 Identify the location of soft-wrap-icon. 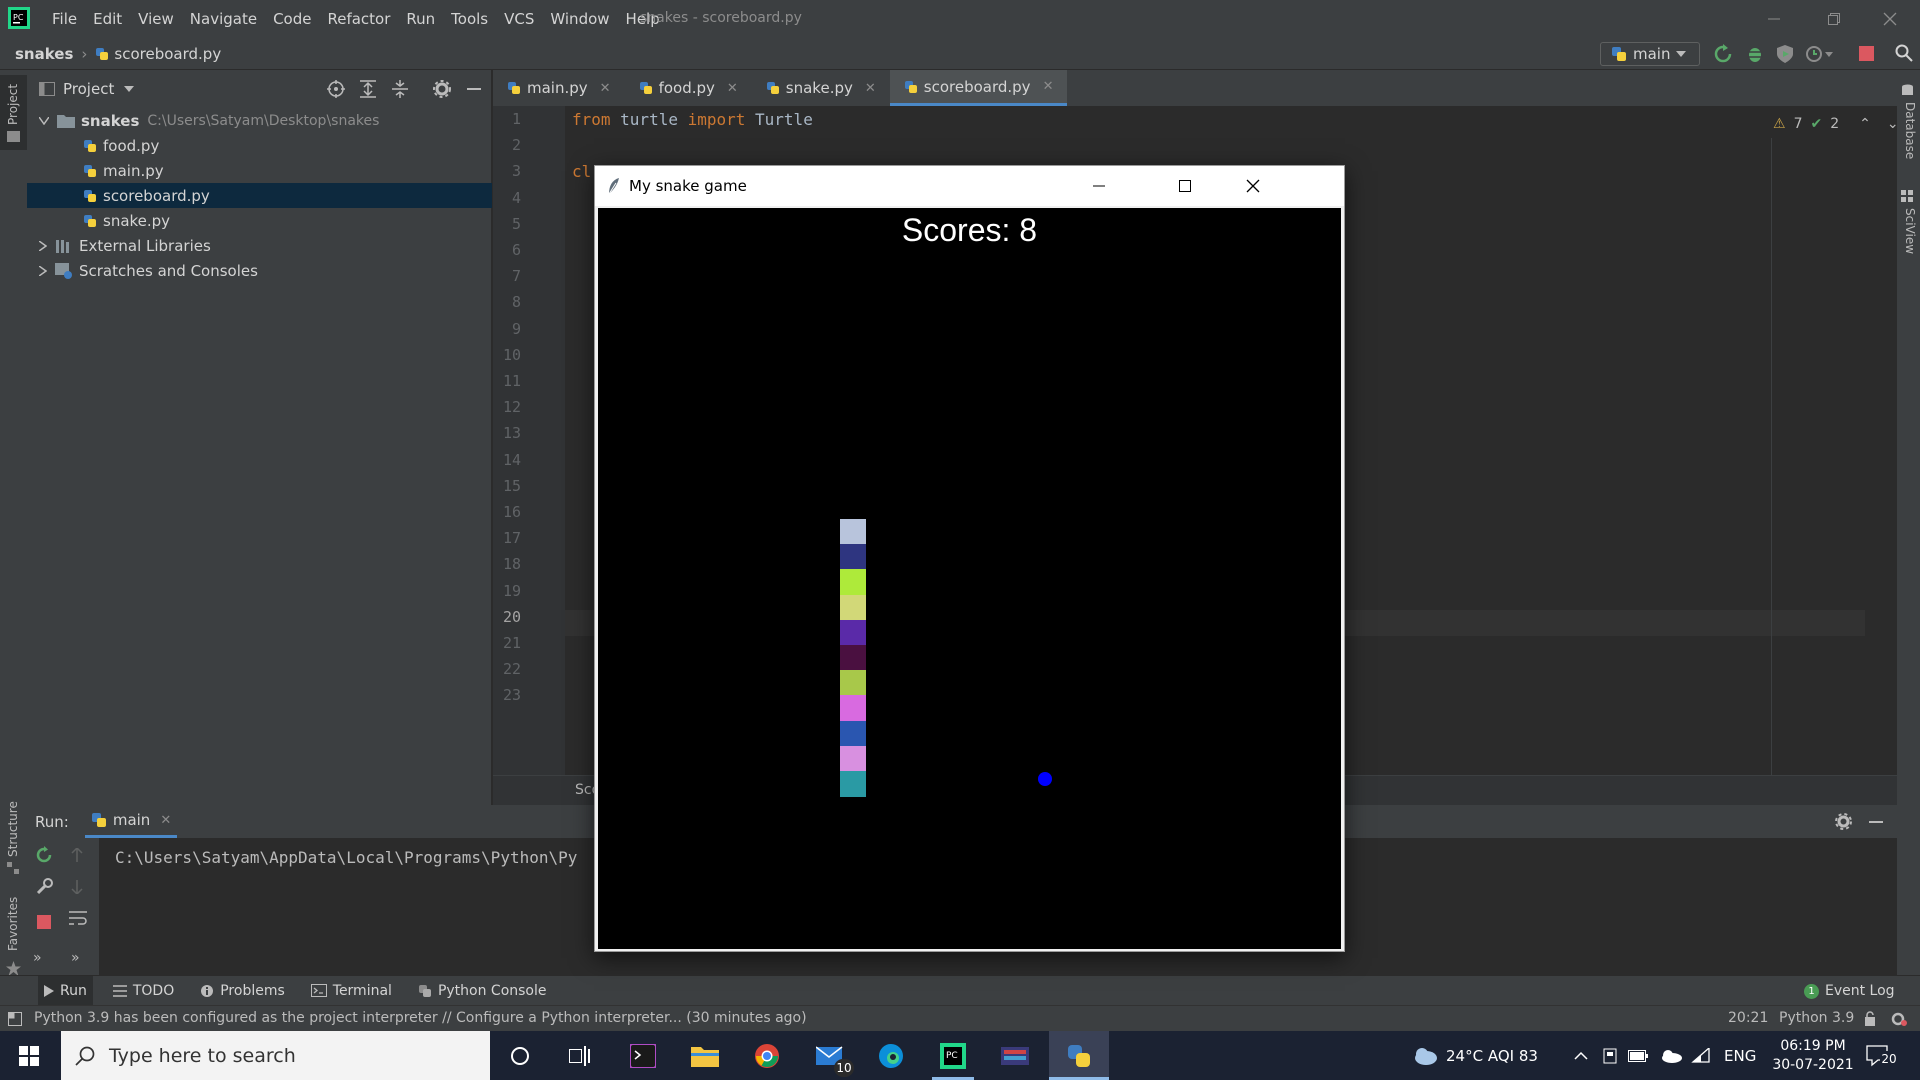
(78, 918).